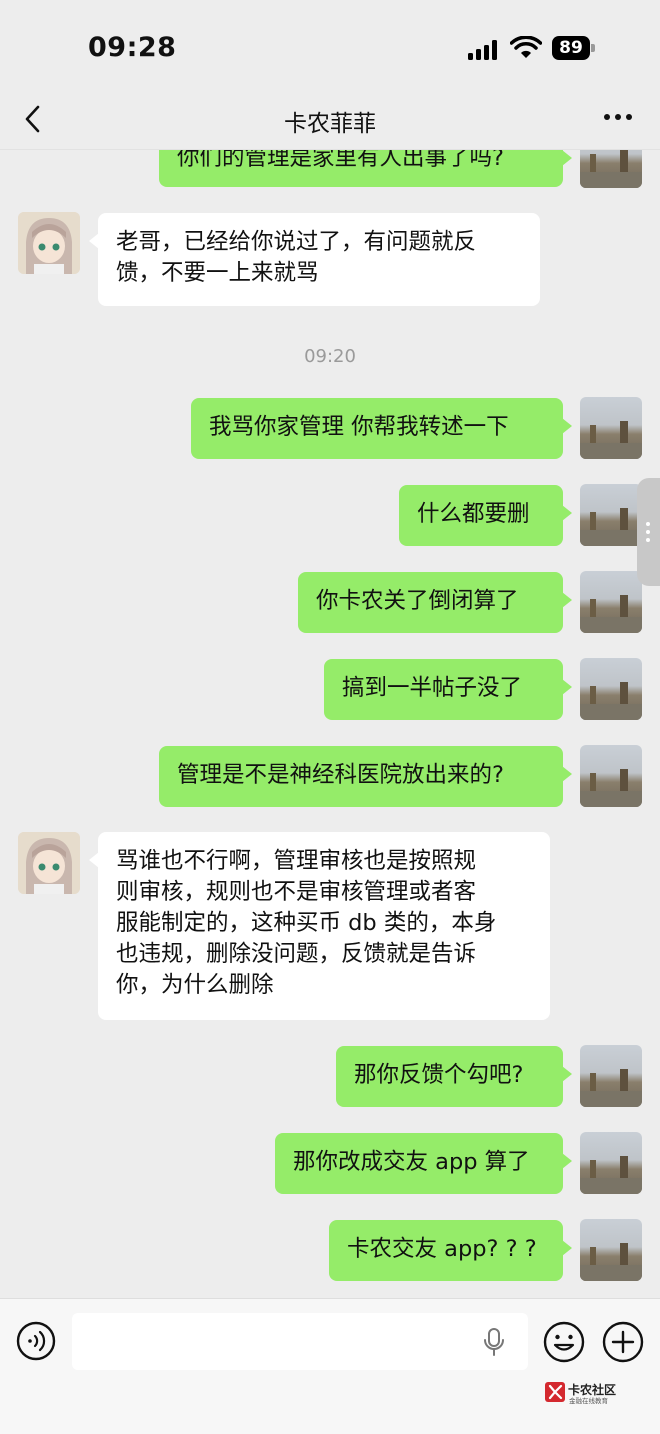 The image size is (660, 1434). I want to click on outgoing-message: 那你改成交友 app 算了, so click(423, 1163).